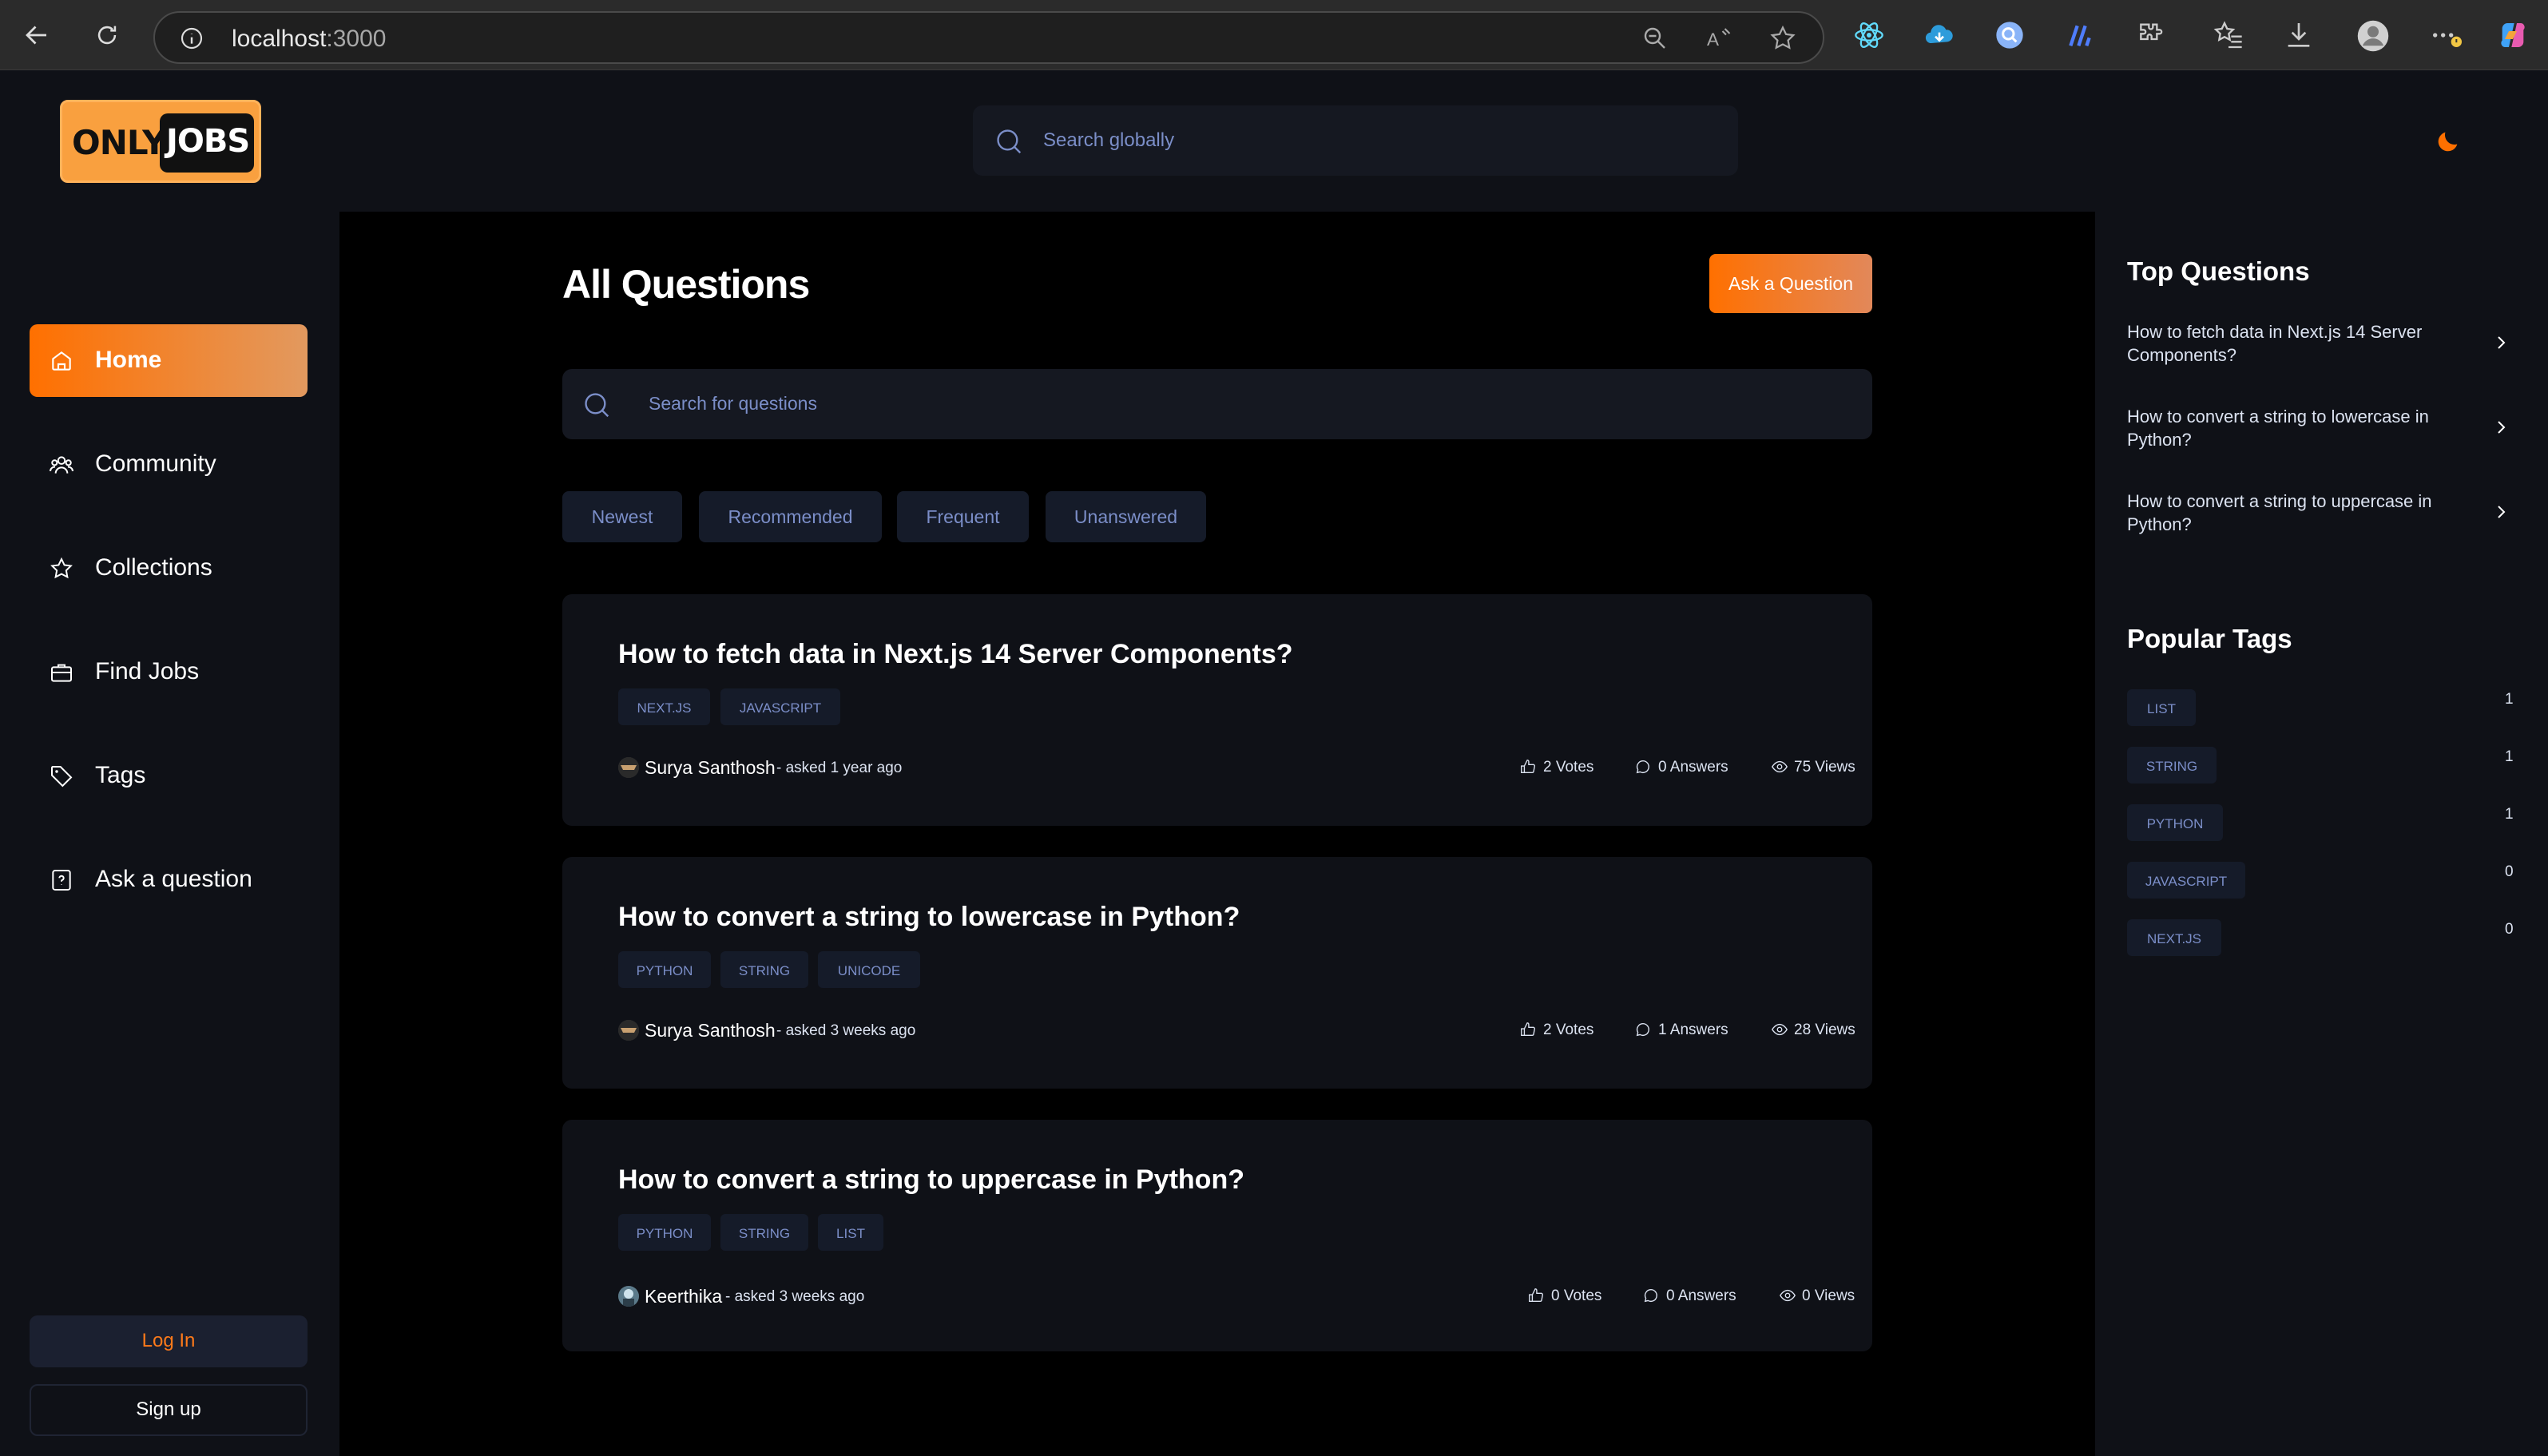 The width and height of the screenshot is (2548, 1456). I want to click on filter-newest: Newest, so click(622, 516).